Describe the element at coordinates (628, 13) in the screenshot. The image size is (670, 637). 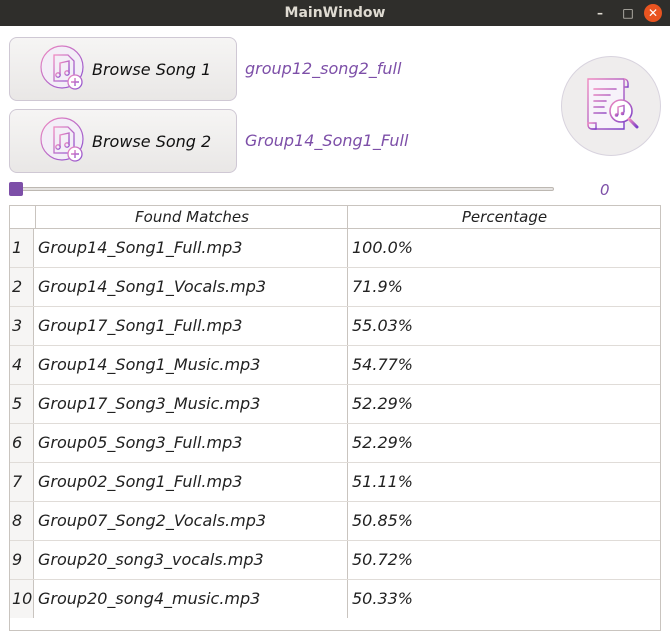
I see `maximize-button: □` at that location.